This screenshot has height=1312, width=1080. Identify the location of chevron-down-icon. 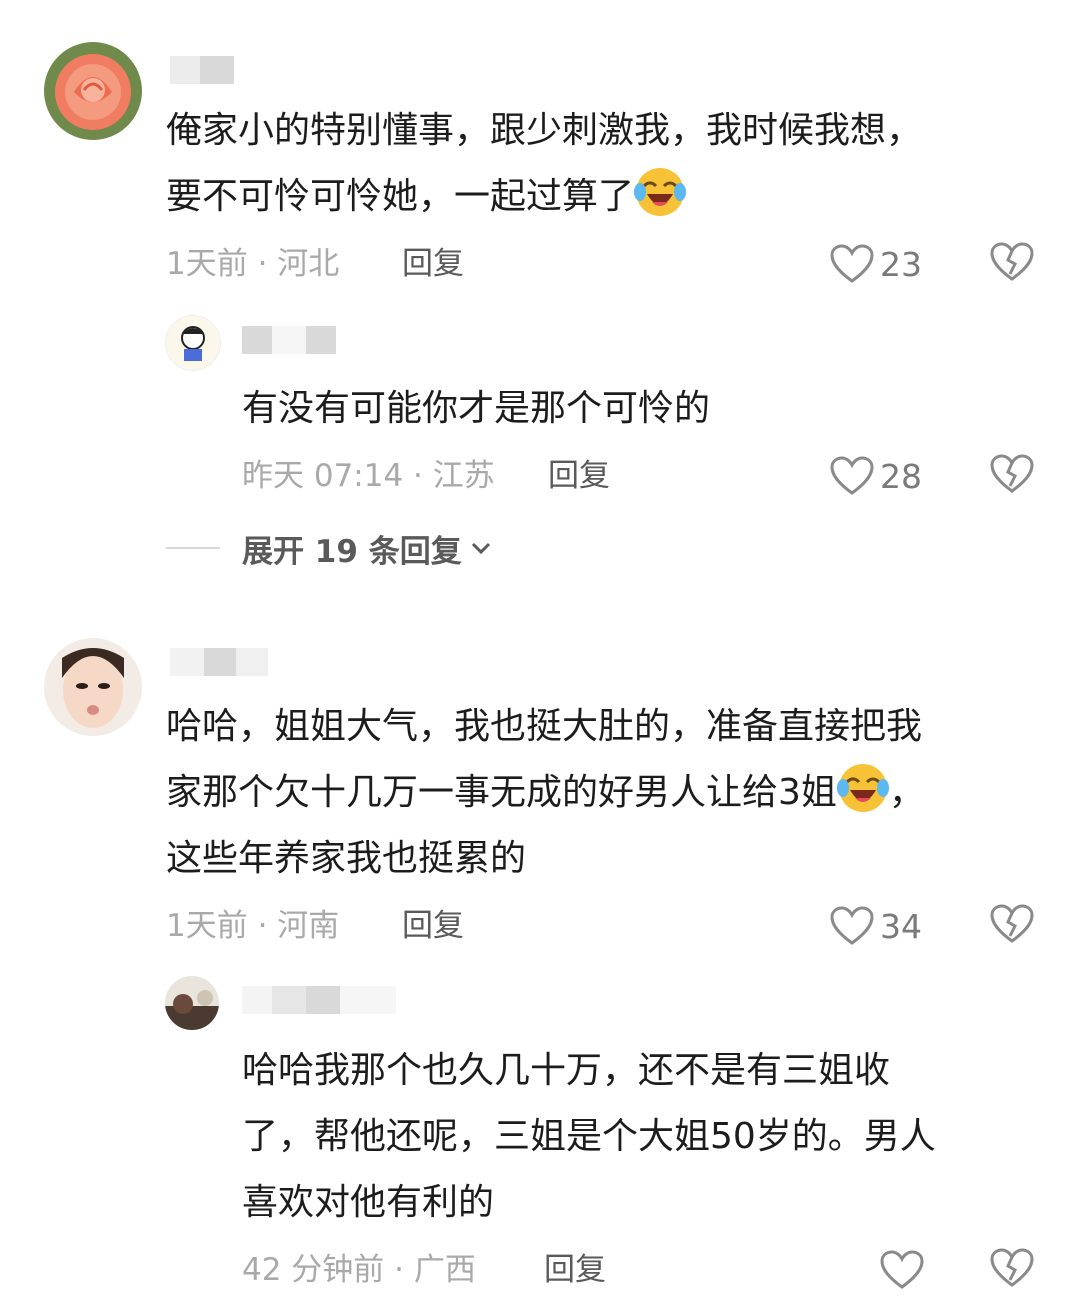
(480, 548).